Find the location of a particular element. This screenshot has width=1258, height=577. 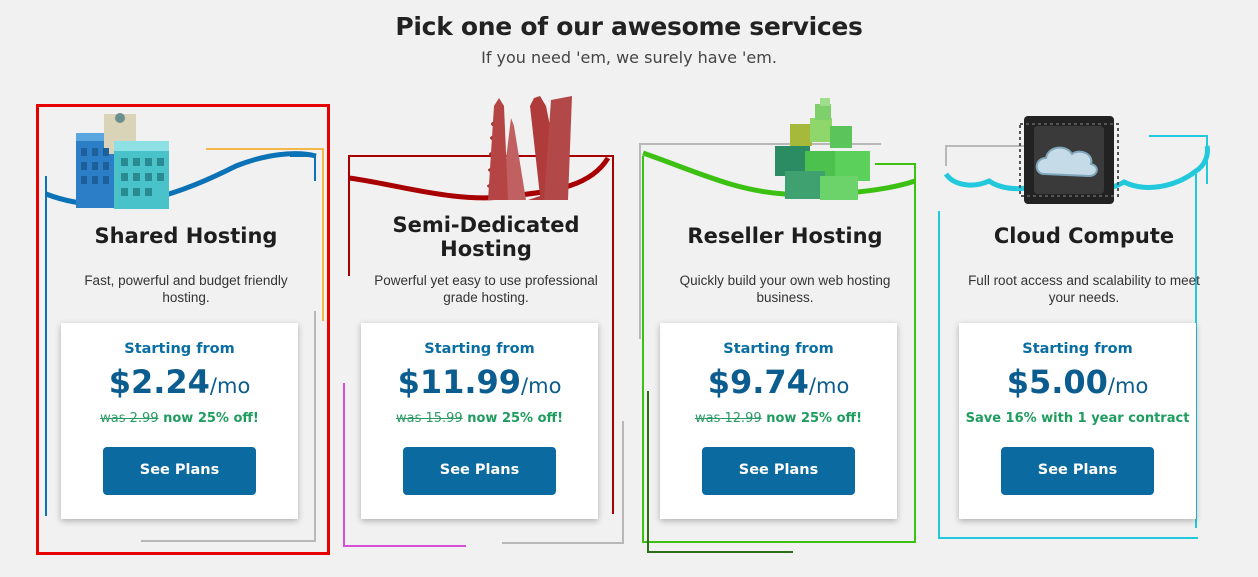

section-title: Pick one of our awesome services is located at coordinates (629, 26).